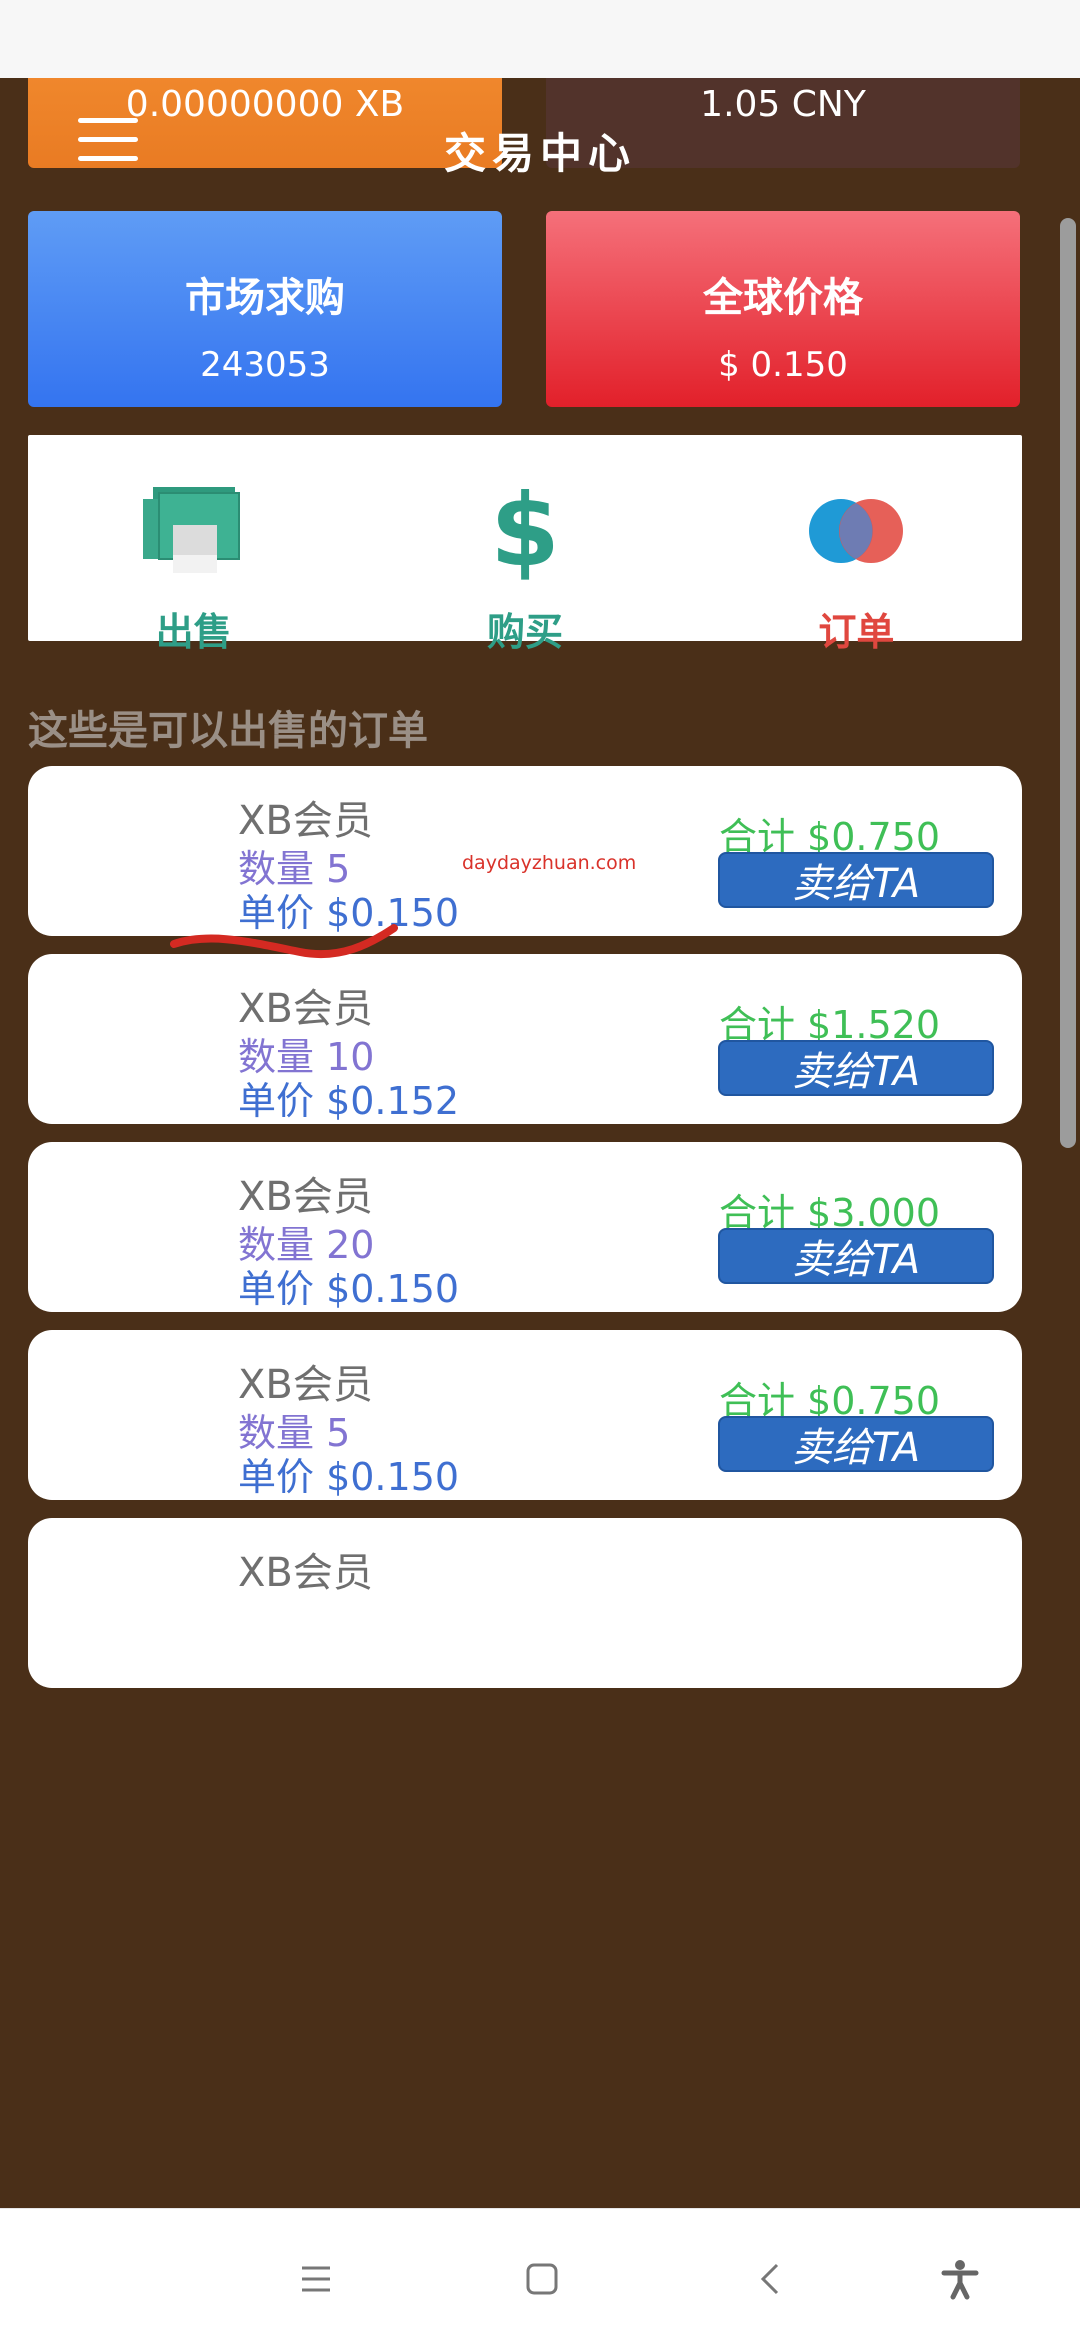  I want to click on order-card: XB会员 数量 5 单价 $0.150 合计 $0.750 卖给TA, so click(525, 1415).